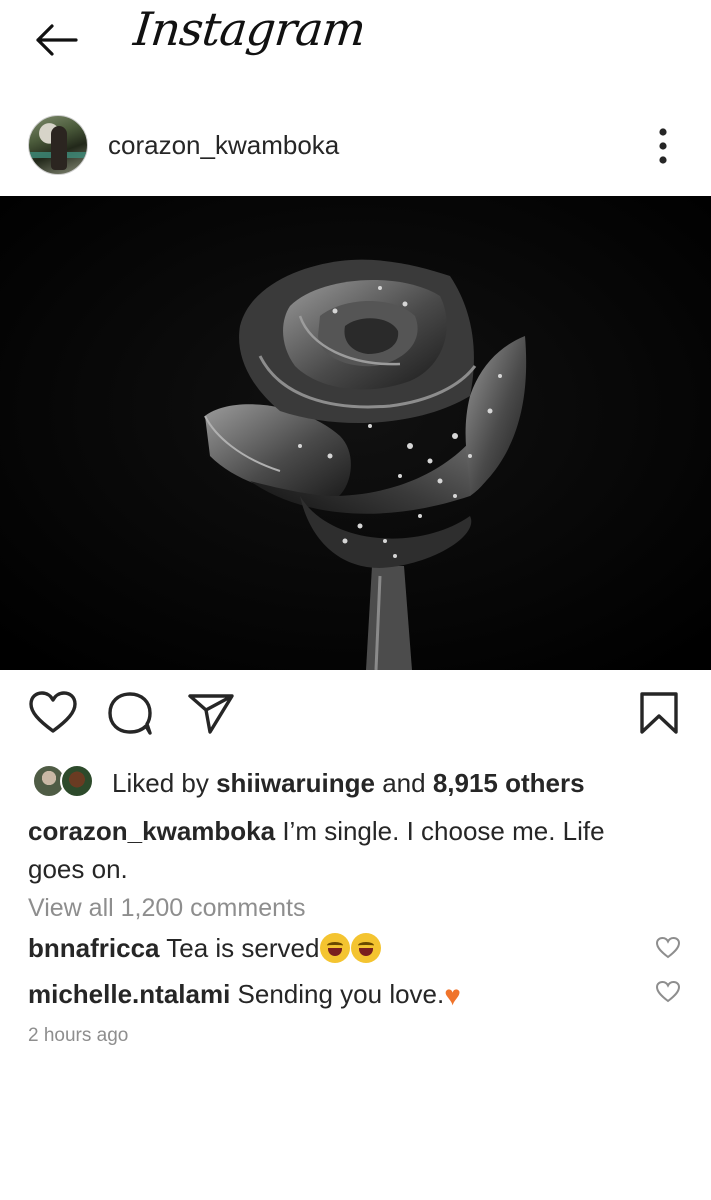 The height and width of the screenshot is (1200, 711). Describe the element at coordinates (404, 783) in the screenshot. I see `and-label: and` at that location.